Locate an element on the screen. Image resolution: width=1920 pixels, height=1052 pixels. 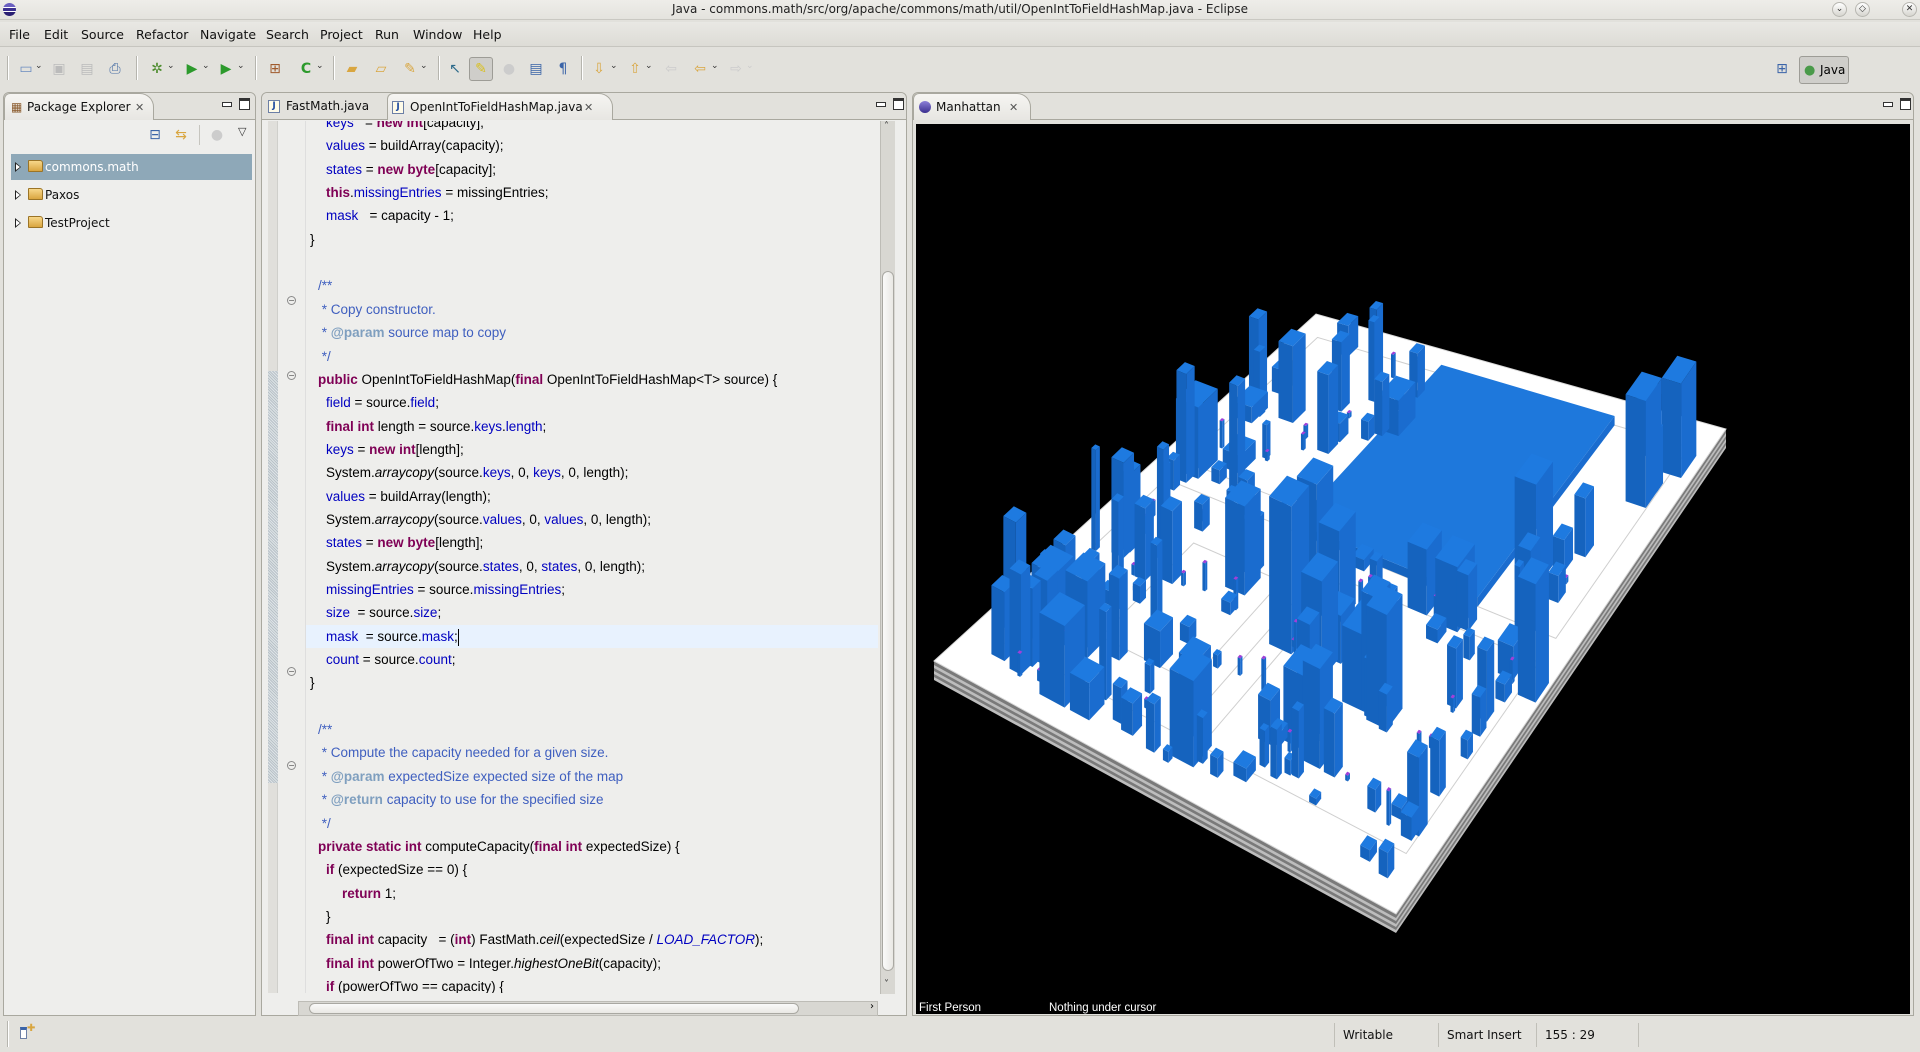
open-type-icon: ▰ is located at coordinates (352, 69).